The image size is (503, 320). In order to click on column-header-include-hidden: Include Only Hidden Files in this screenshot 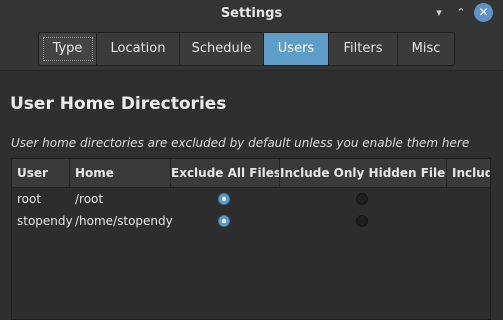, I will do `click(363, 173)`.